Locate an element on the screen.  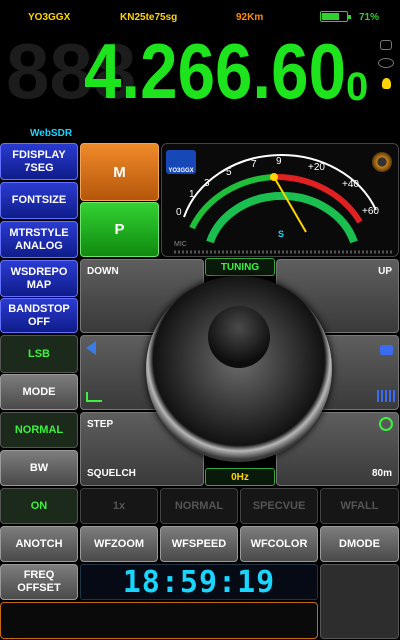
battery-icon is located at coordinates (335, 16).